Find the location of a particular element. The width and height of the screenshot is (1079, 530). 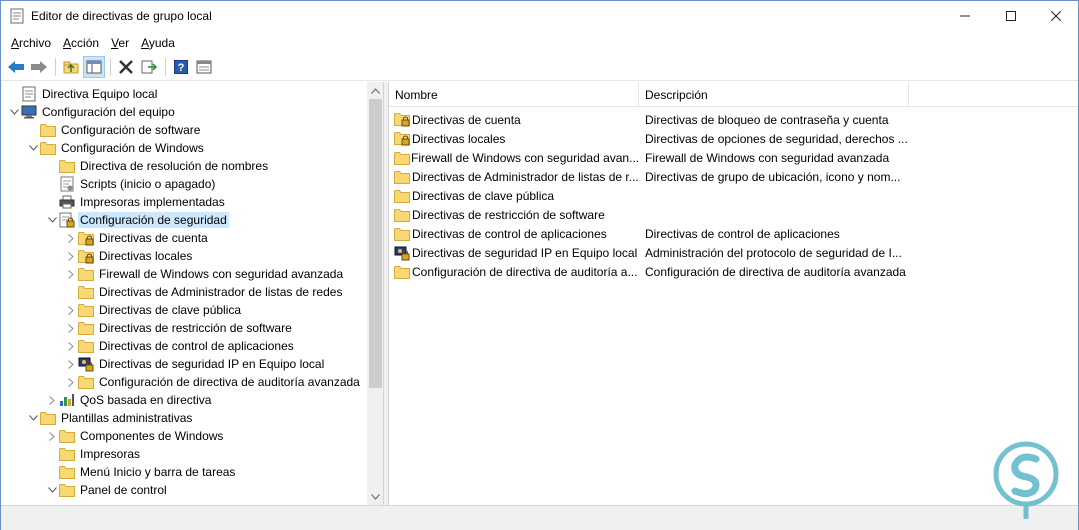

column-header-description: Descripción is located at coordinates (774, 94).